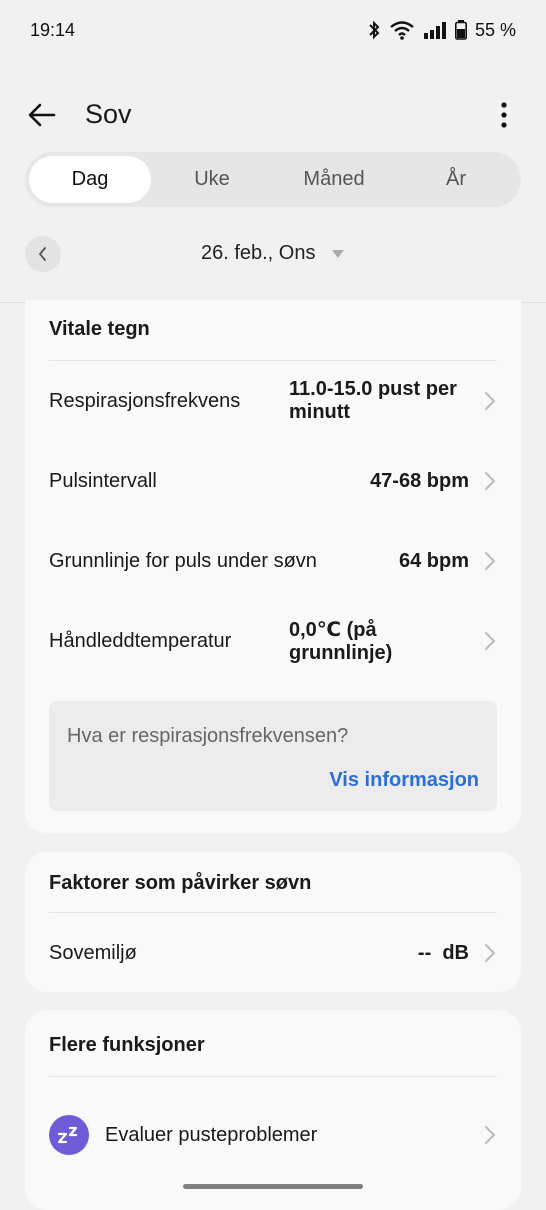 The height and width of the screenshot is (1210, 546). I want to click on status-bar: 19:14 55 %, so click(273, 30).